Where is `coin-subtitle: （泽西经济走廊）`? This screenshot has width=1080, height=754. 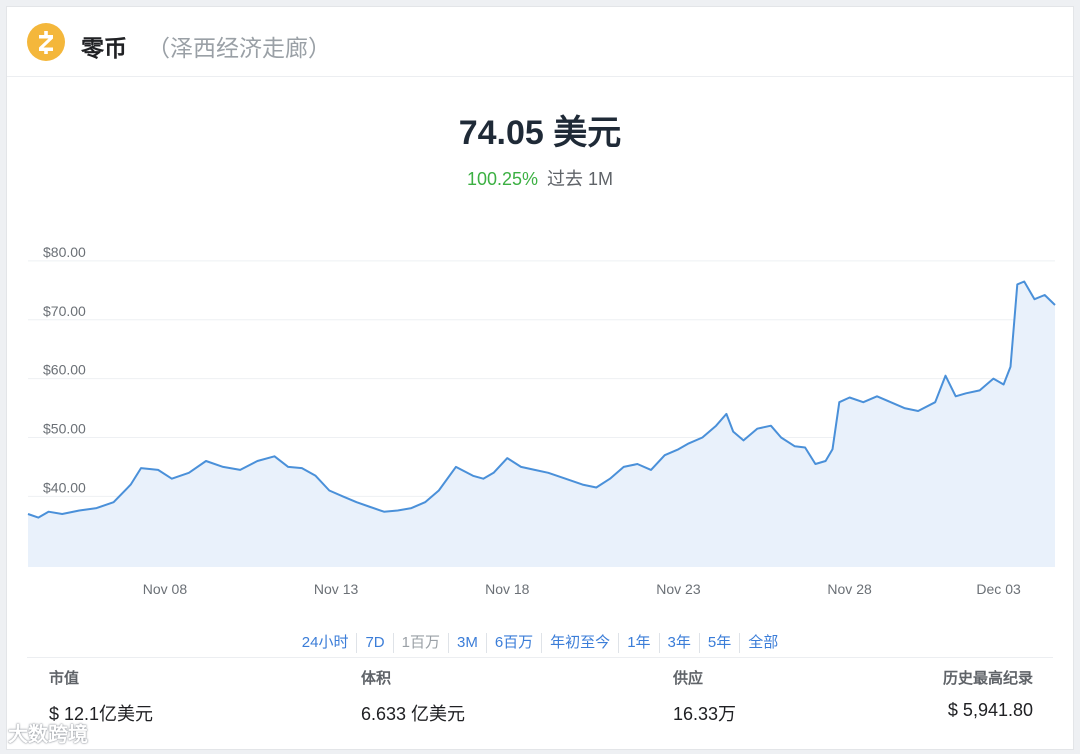 coin-subtitle: （泽西经济走廊） is located at coordinates (239, 48).